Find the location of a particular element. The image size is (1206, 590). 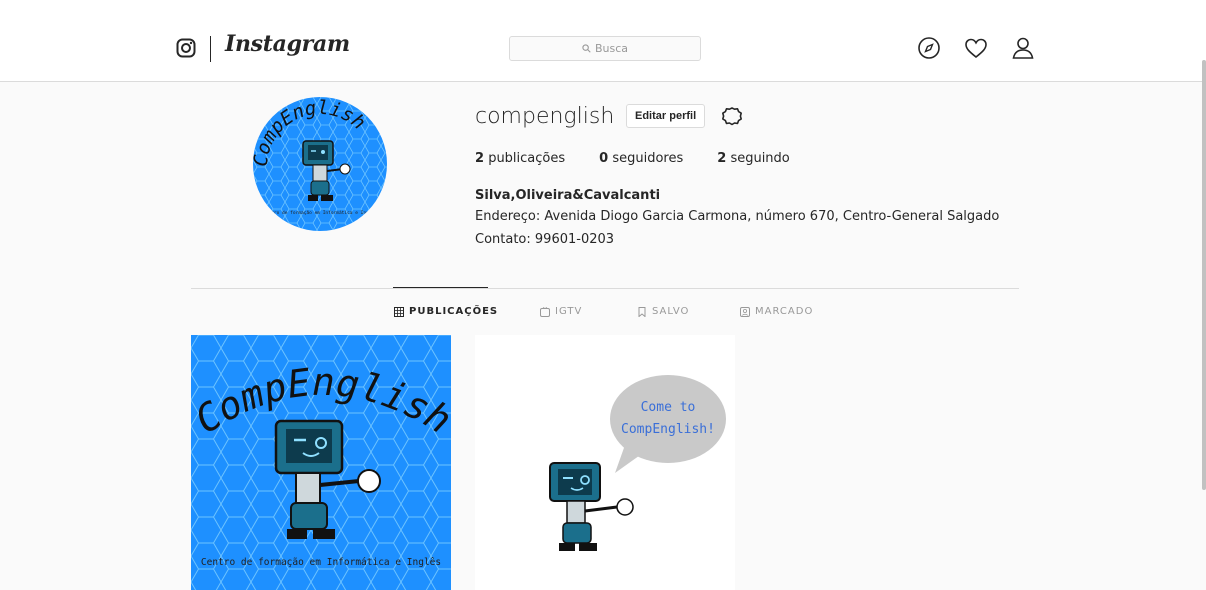

top-navigation-bar: Instagram Busca is located at coordinates (603, 41).